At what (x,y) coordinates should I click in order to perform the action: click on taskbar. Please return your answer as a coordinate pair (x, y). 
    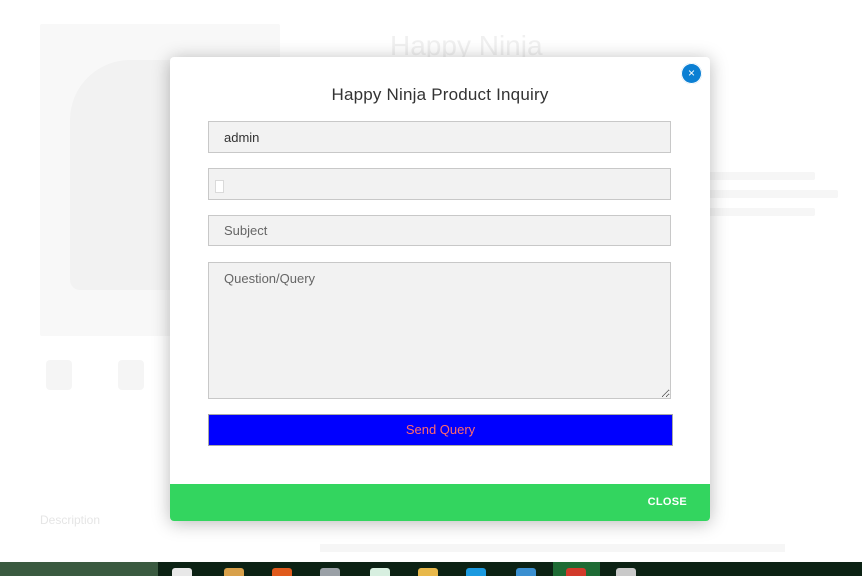
    Looking at the image, I should click on (431, 569).